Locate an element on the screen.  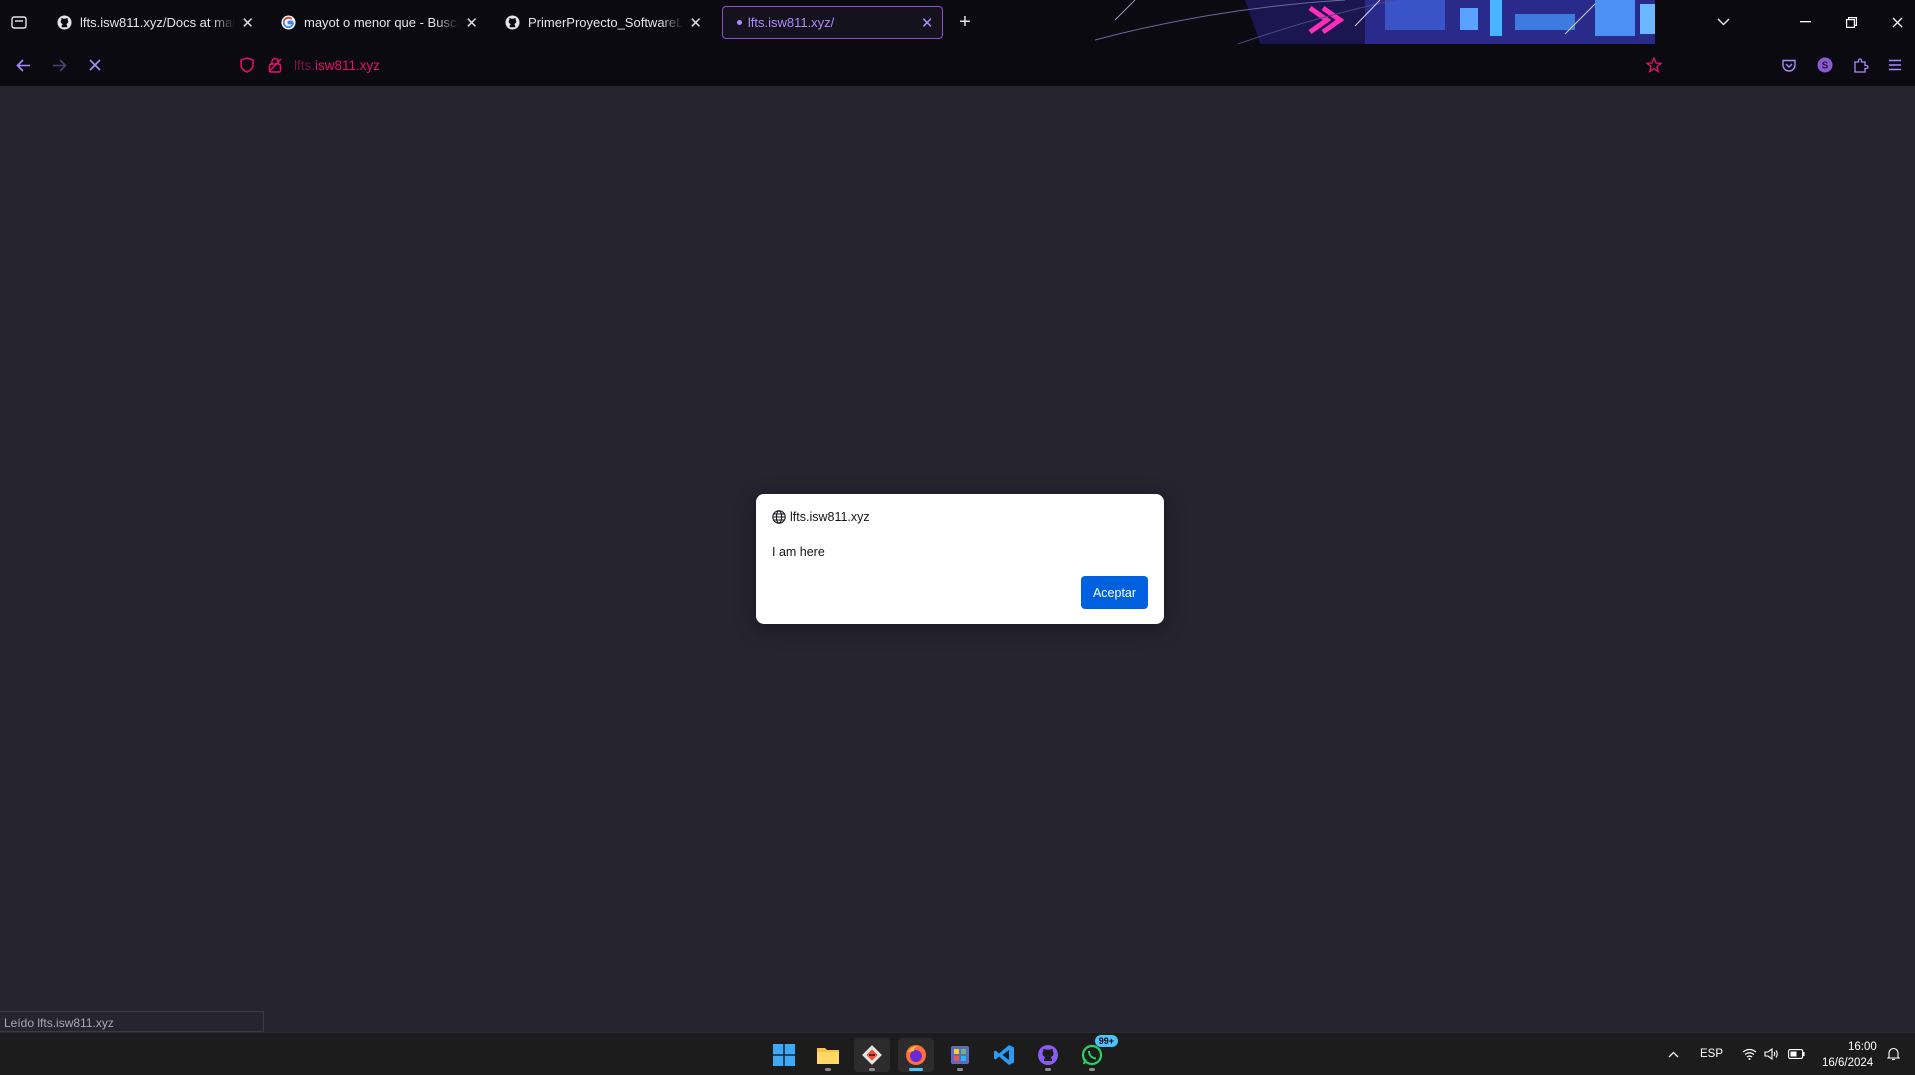
dialog-origin-text: lfts.isw811.xyz is located at coordinates (830, 517).